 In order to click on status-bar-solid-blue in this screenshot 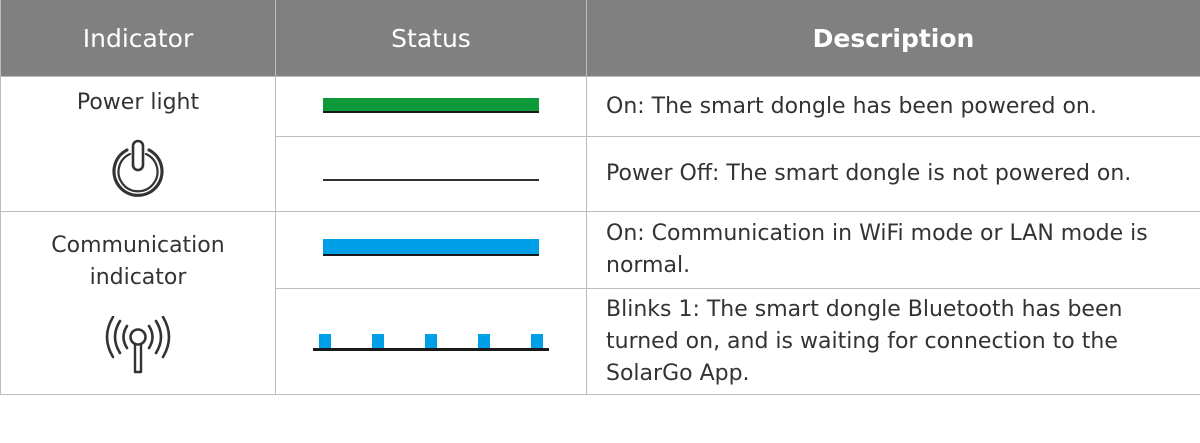, I will do `click(431, 247)`.